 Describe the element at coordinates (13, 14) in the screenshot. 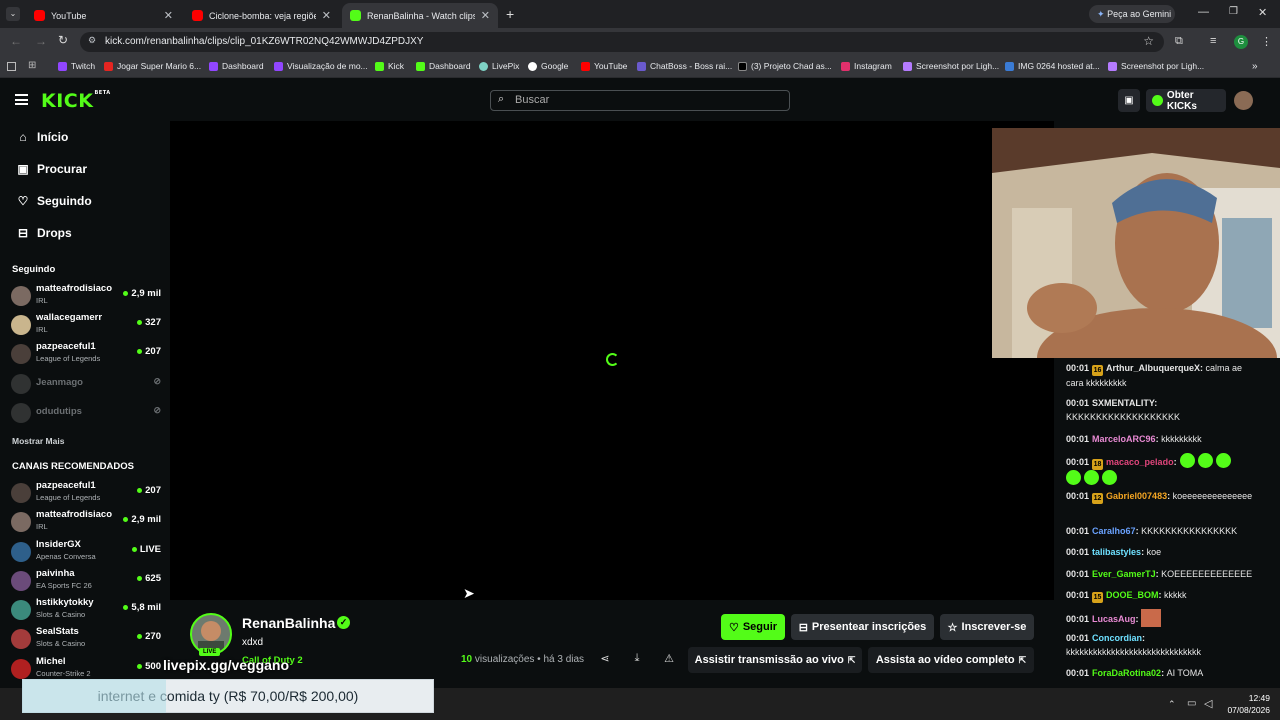

I see `tab-search-icon: ⌄` at that location.